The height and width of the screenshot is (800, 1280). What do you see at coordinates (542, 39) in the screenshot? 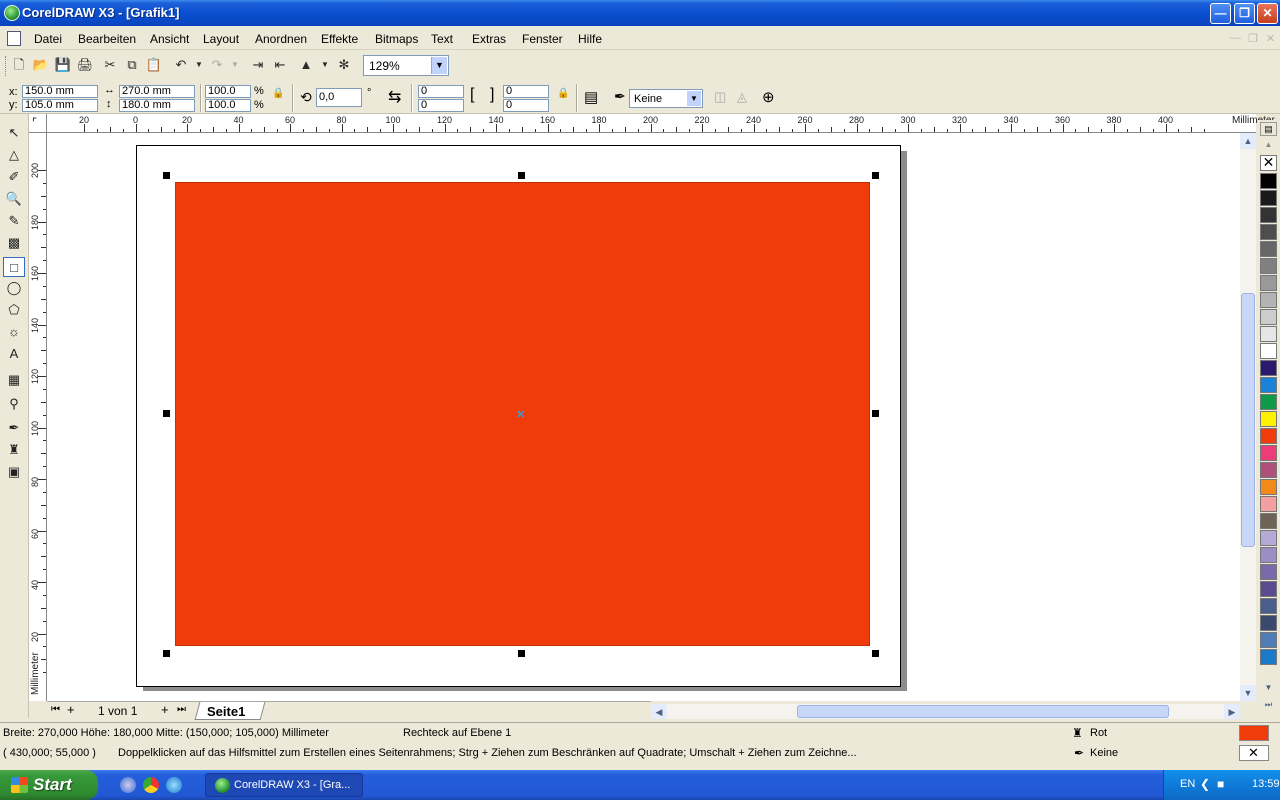
I see `menu-fenster: Fenster` at bounding box center [542, 39].